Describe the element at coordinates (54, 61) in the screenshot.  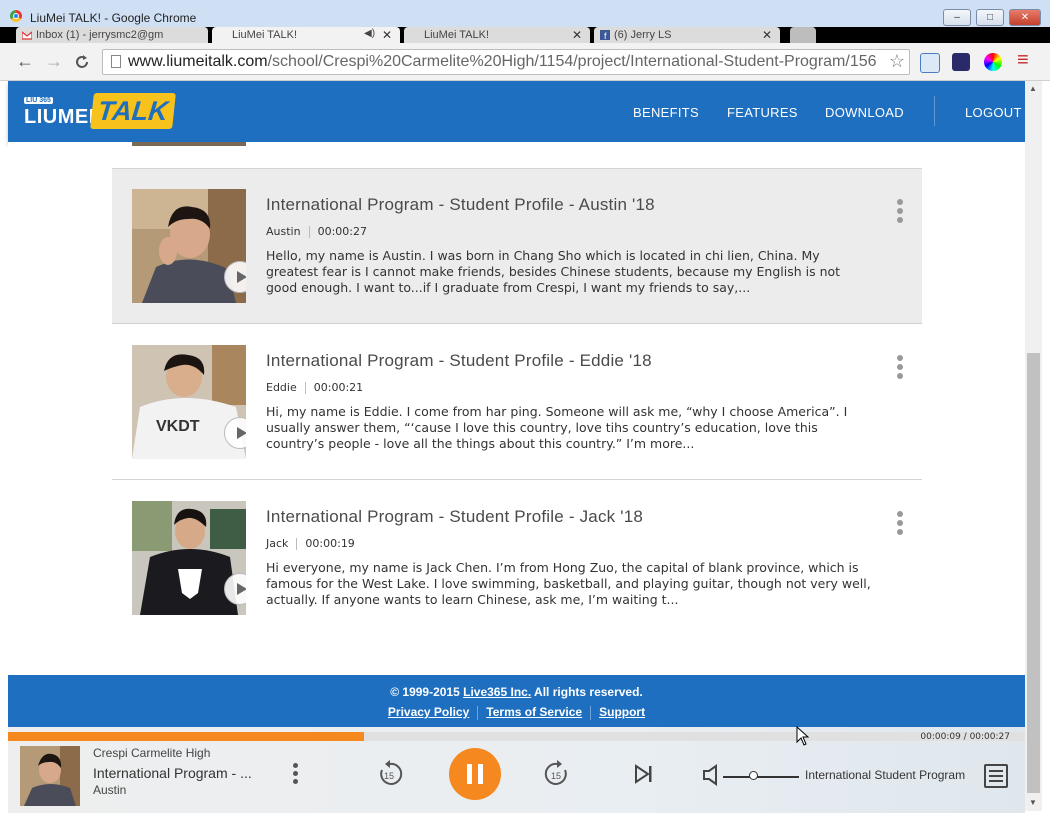
I see `forward-button: →` at that location.